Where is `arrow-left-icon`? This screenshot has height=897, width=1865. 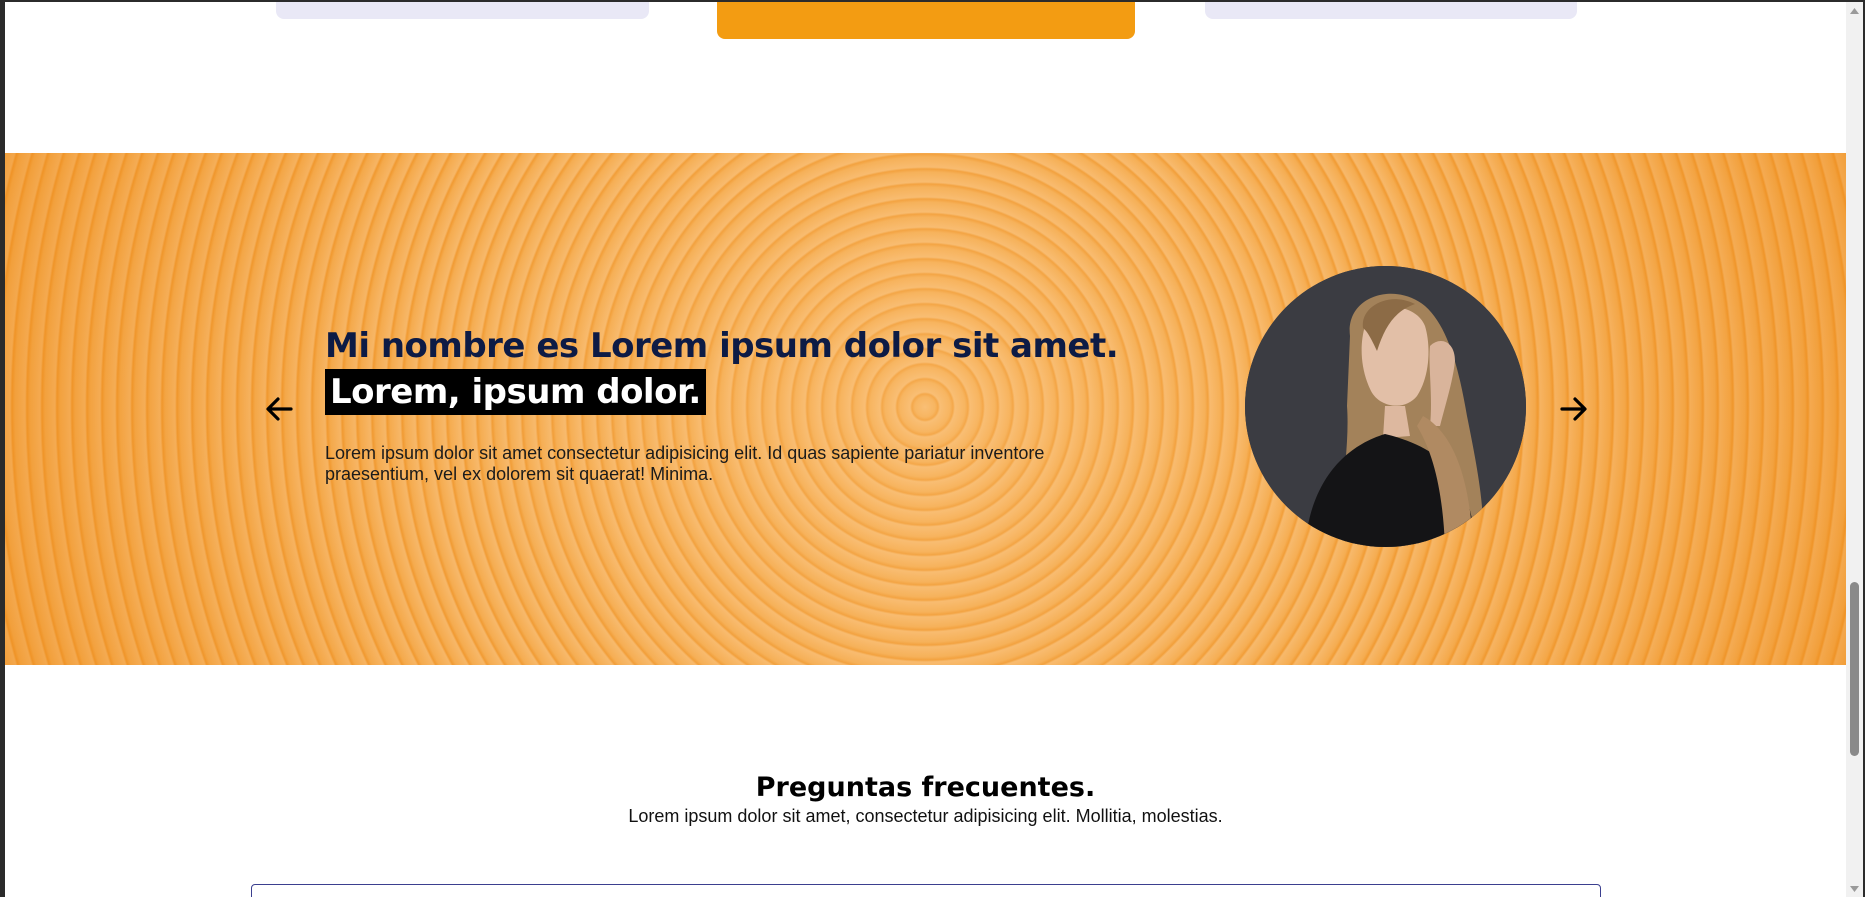 arrow-left-icon is located at coordinates (279, 409).